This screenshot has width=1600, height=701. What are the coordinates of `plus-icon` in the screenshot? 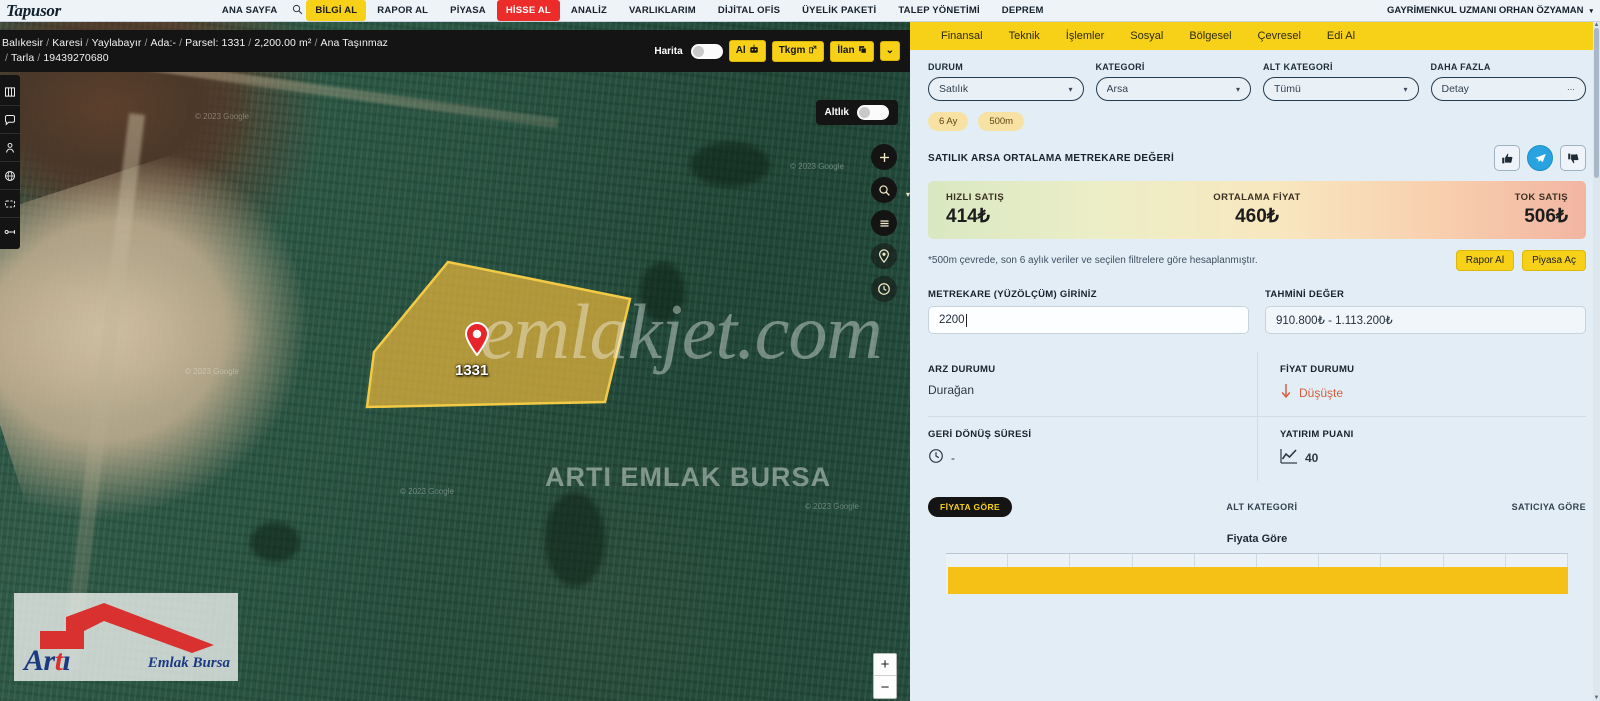 It's located at (884, 157).